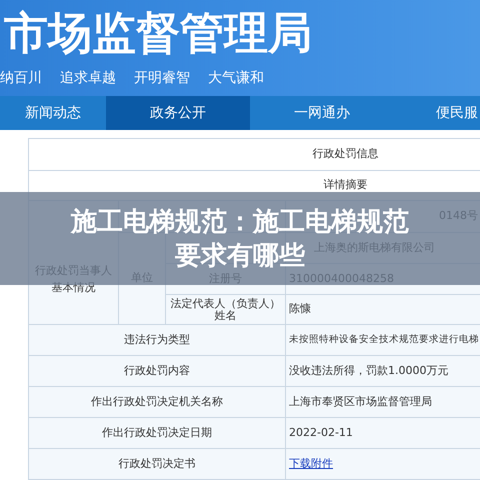 The height and width of the screenshot is (480, 480). Describe the element at coordinates (162, 78) in the screenshot. I see `slogan: 开明睿智` at that location.